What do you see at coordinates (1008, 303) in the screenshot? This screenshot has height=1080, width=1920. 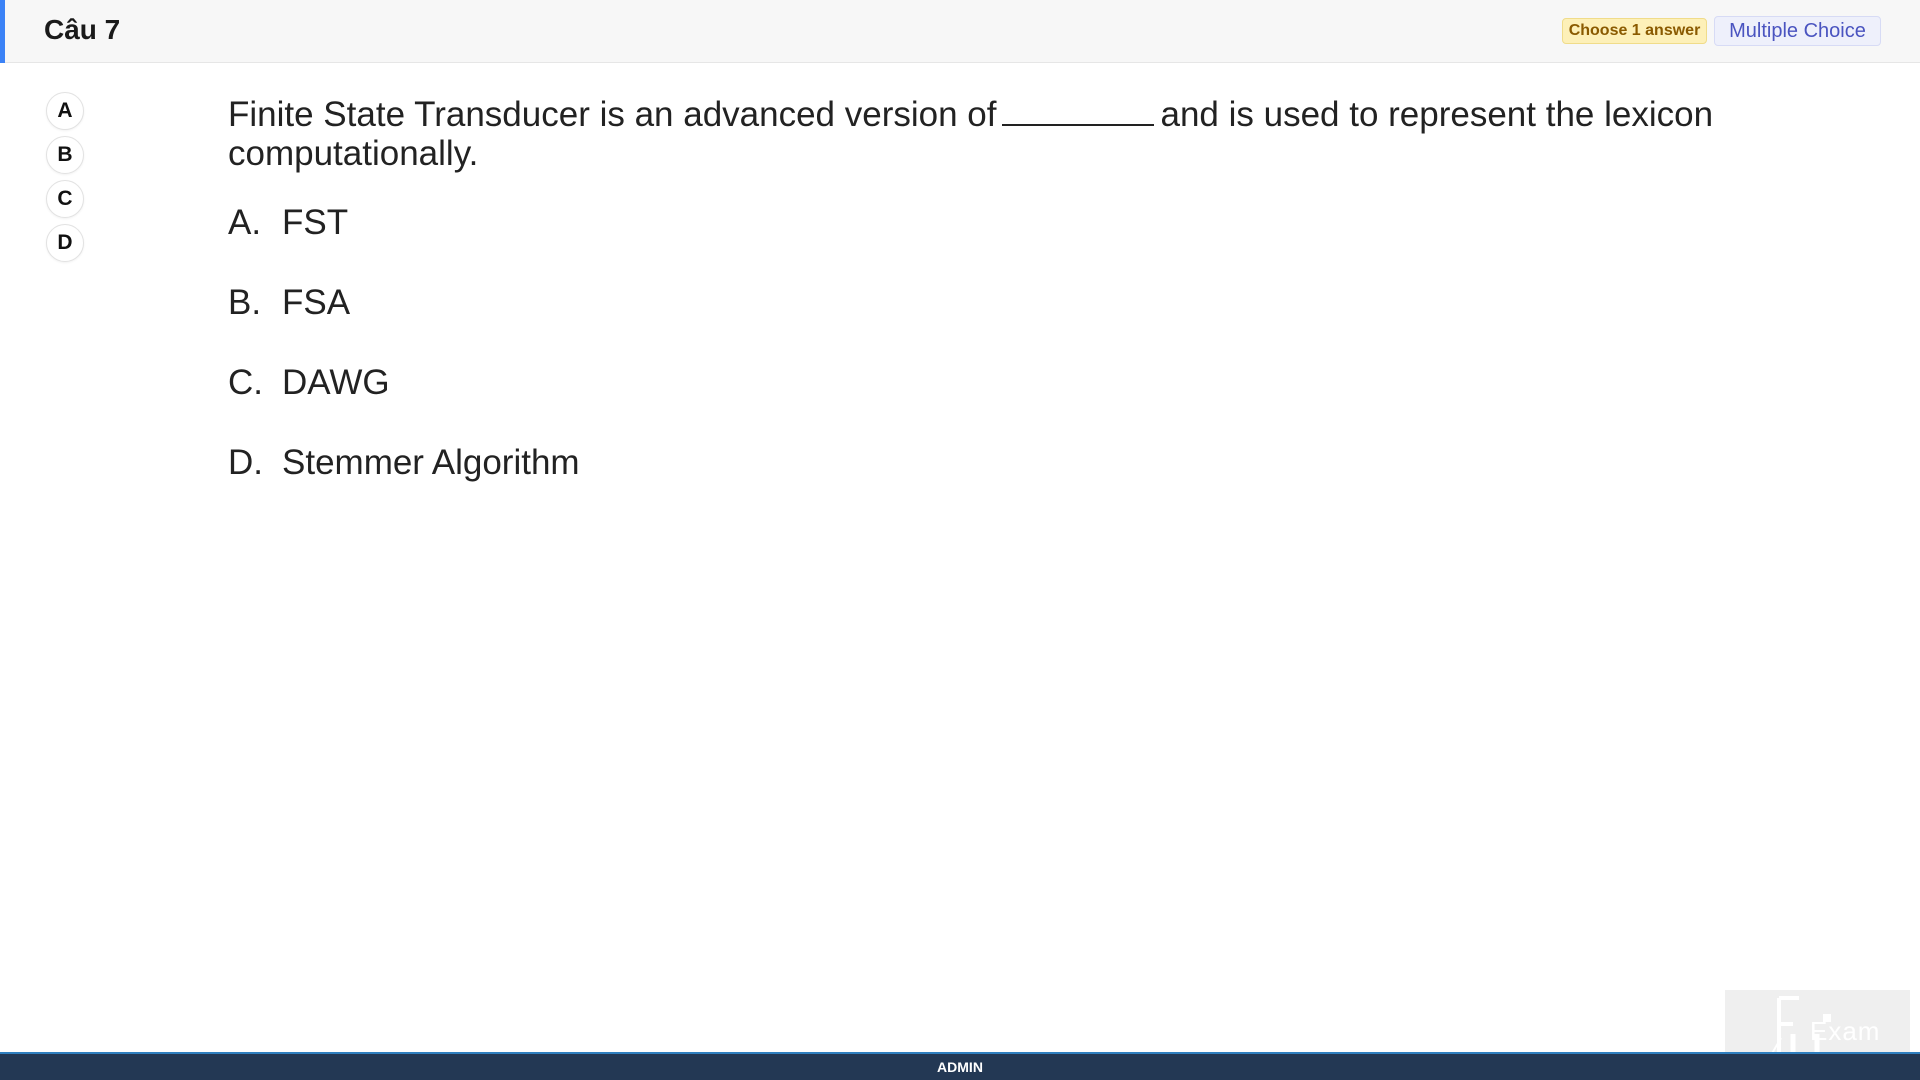 I see `option-b: B. FSA` at bounding box center [1008, 303].